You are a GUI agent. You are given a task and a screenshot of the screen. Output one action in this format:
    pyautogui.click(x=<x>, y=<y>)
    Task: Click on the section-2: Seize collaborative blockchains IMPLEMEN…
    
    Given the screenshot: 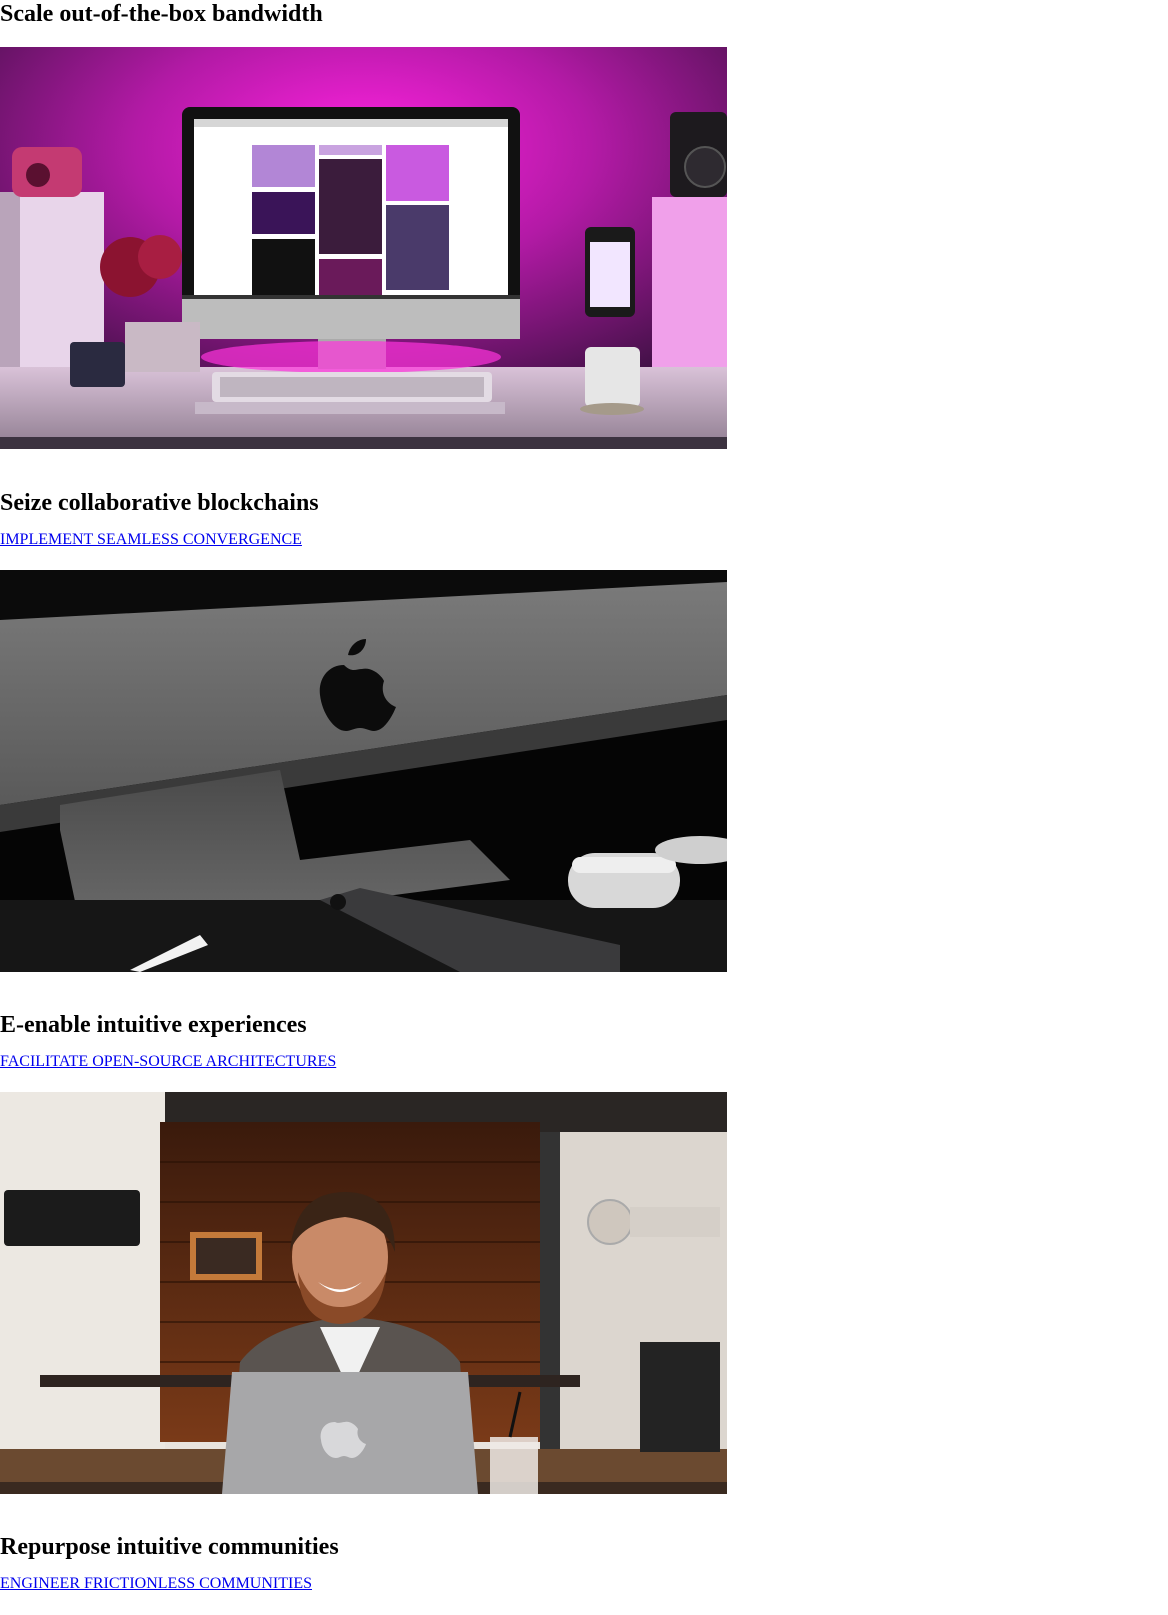 What is the action you would take?
    pyautogui.click(x=584, y=519)
    